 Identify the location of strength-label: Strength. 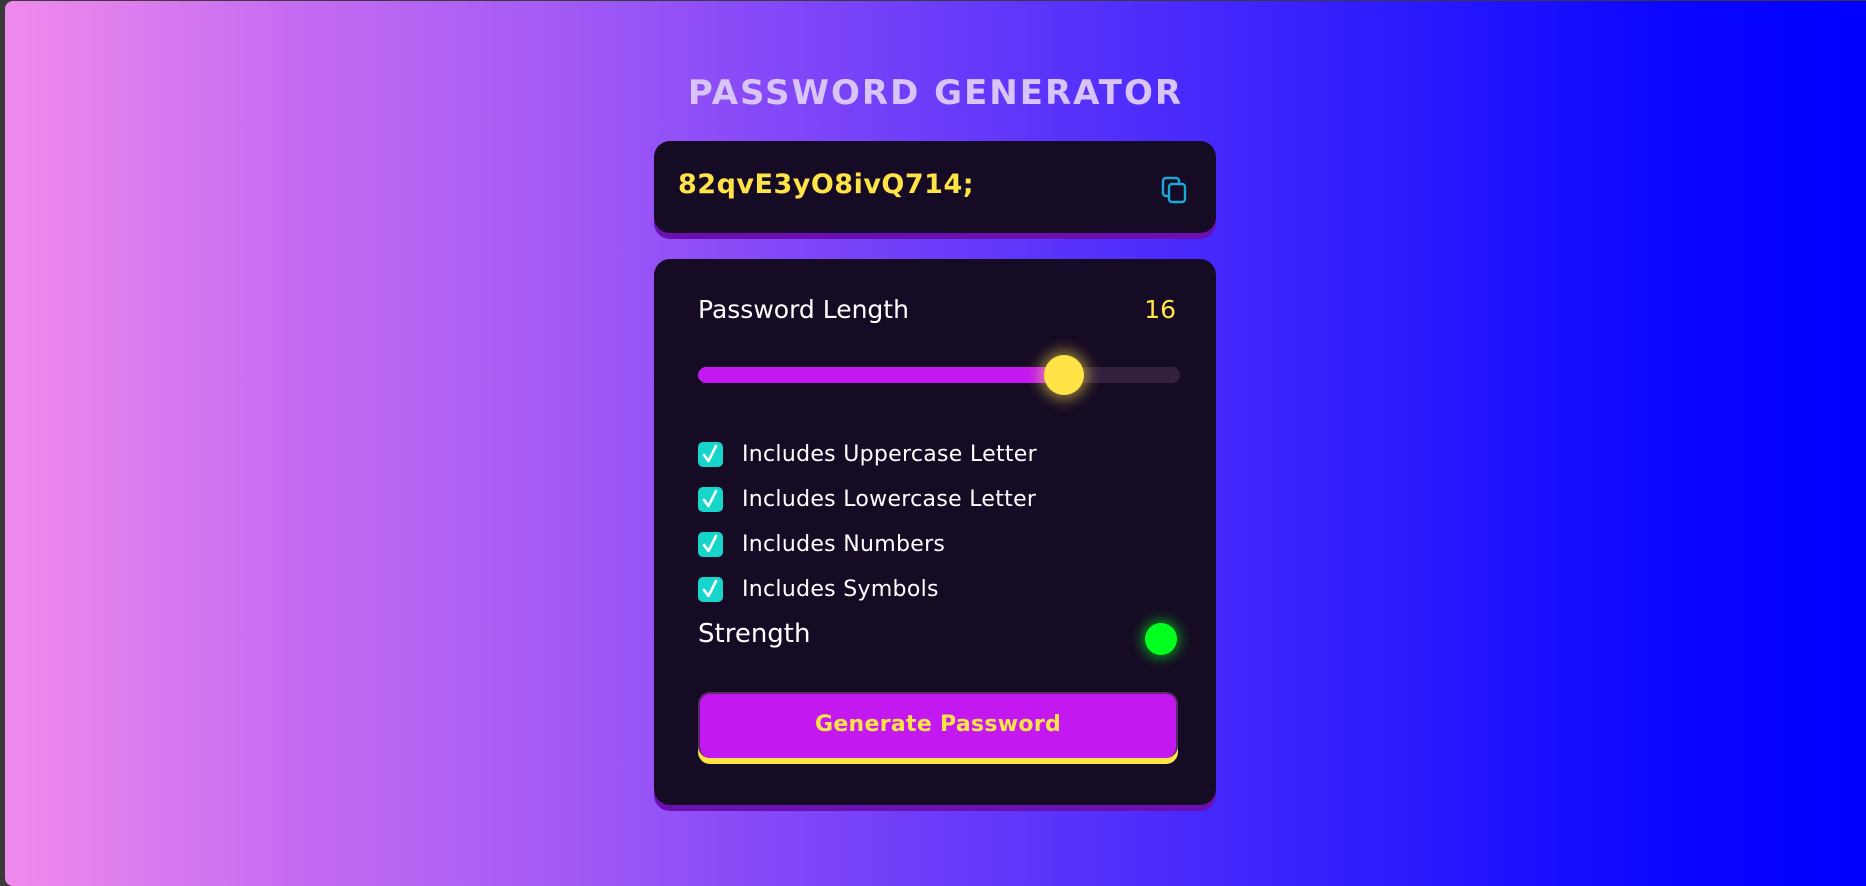
(754, 634).